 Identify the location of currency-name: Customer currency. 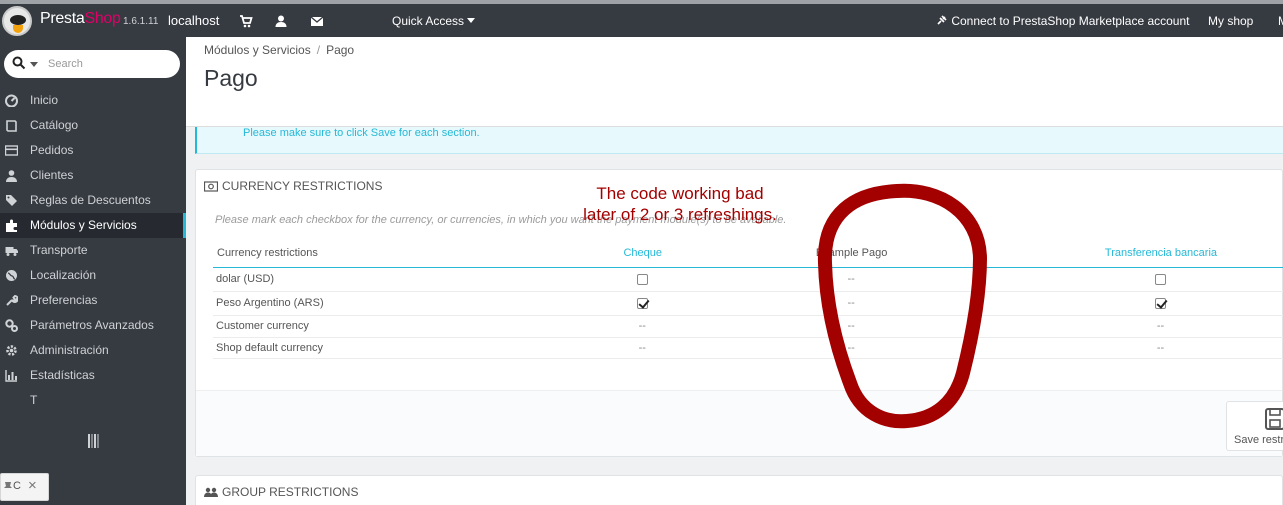
(415, 326).